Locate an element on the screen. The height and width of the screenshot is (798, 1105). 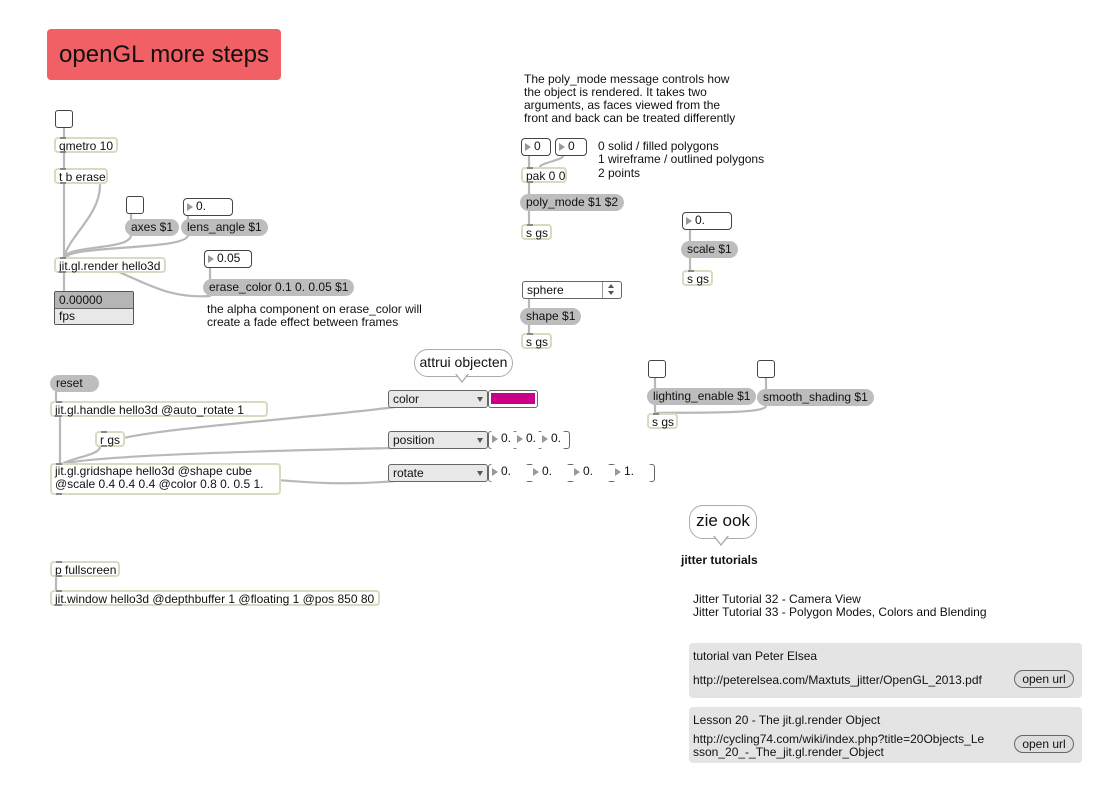
lighting-enable-message: lighting_enable $1 is located at coordinates (702, 396).